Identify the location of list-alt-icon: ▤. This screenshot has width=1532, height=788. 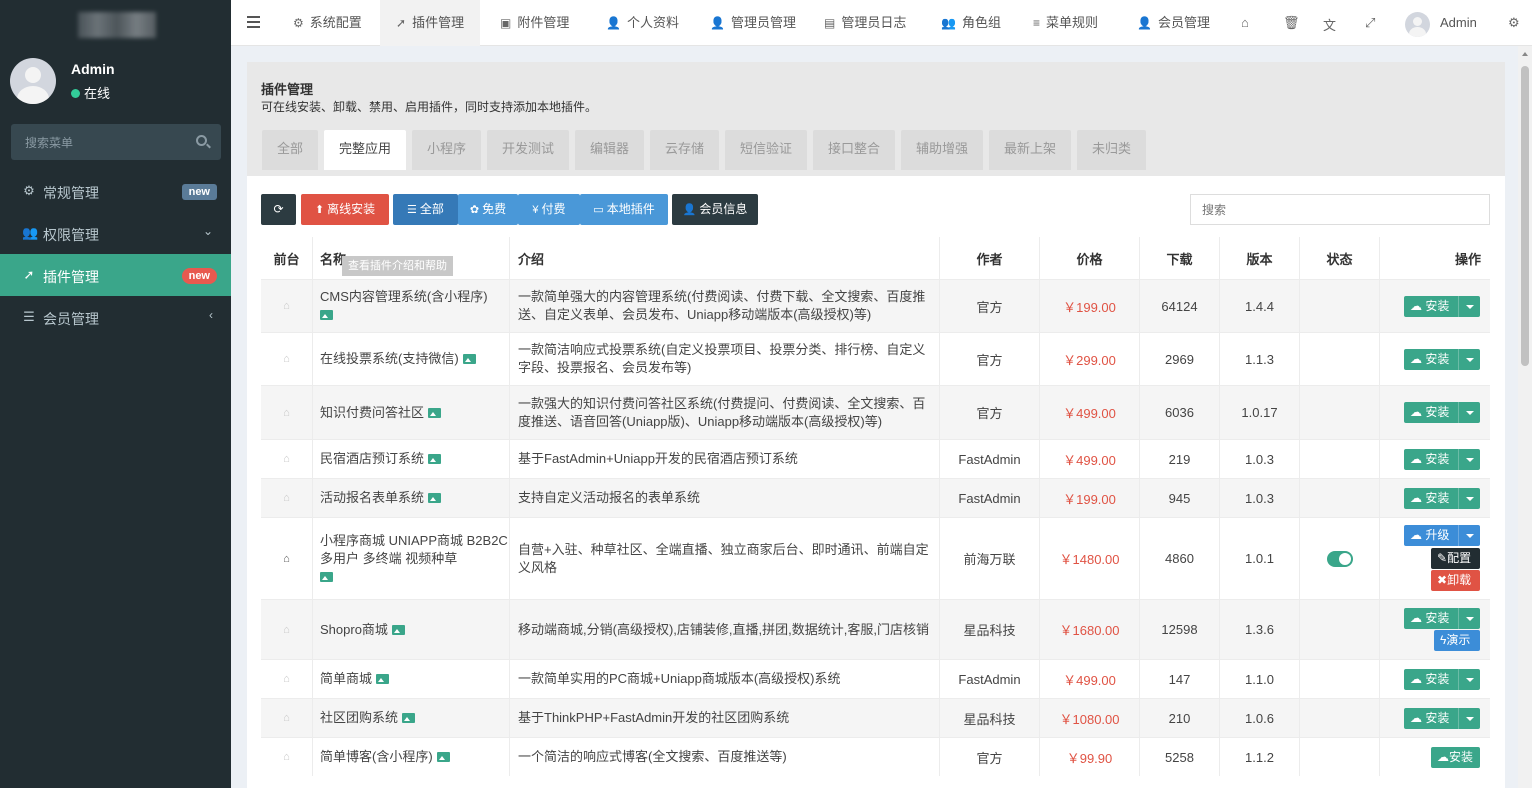
(830, 23).